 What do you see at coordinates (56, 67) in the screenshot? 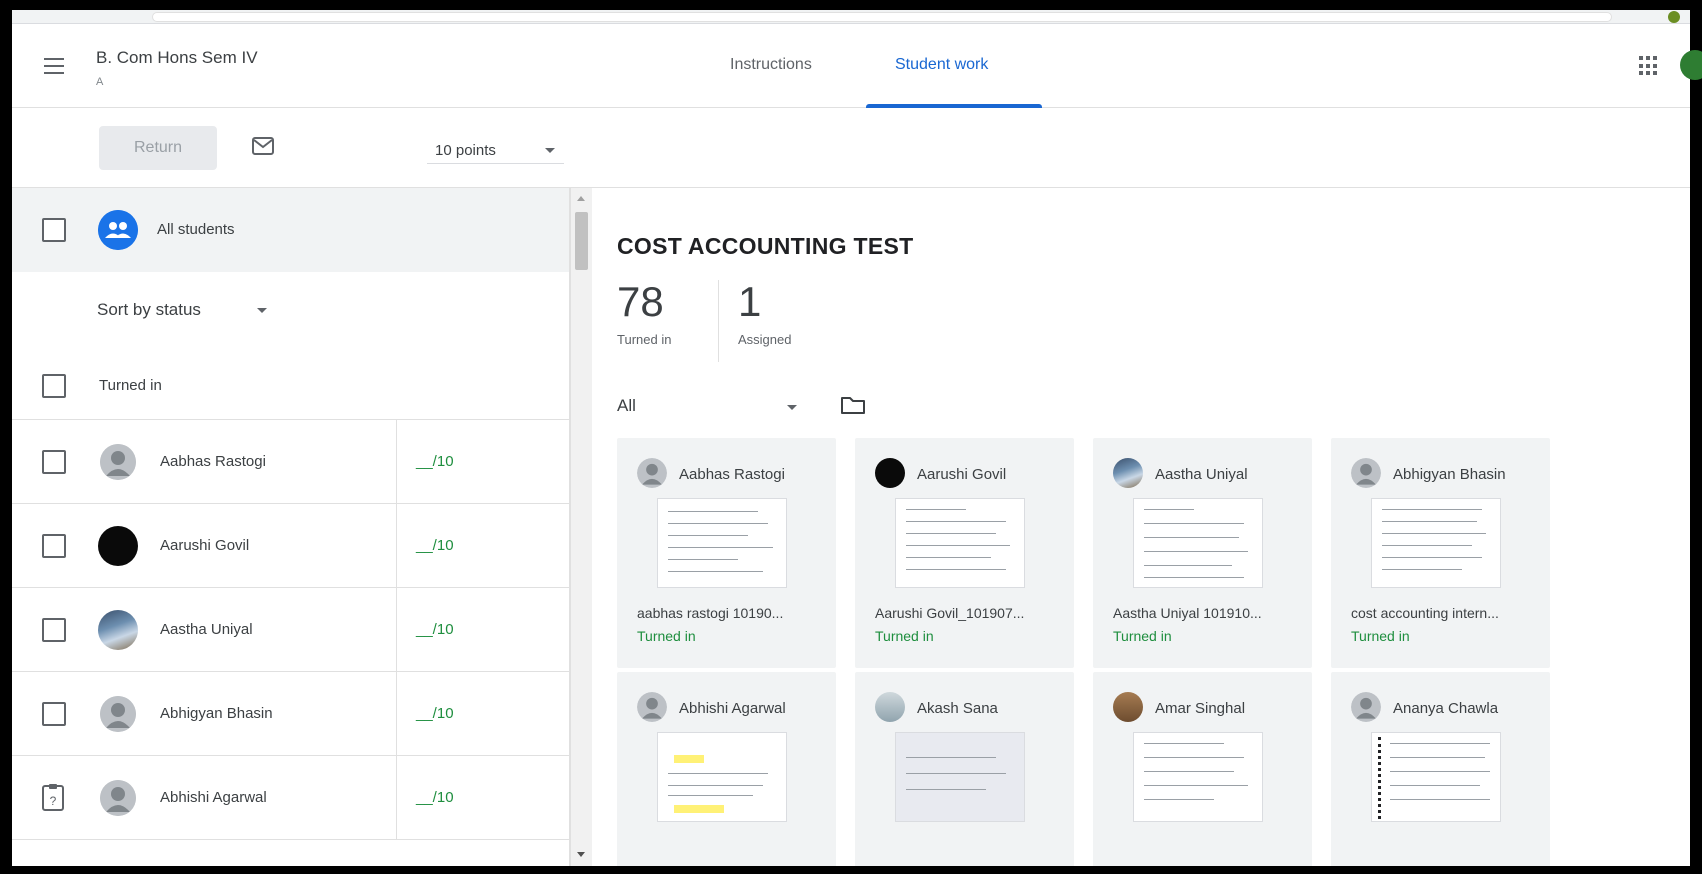
I see `menu-icon` at bounding box center [56, 67].